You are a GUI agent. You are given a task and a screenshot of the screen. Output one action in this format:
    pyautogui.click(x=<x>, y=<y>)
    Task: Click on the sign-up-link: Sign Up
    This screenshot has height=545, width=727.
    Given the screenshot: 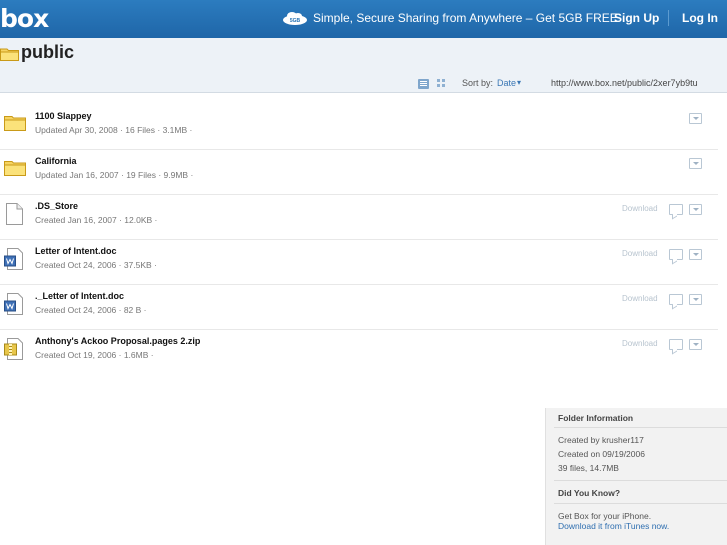 What is the action you would take?
    pyautogui.click(x=636, y=18)
    